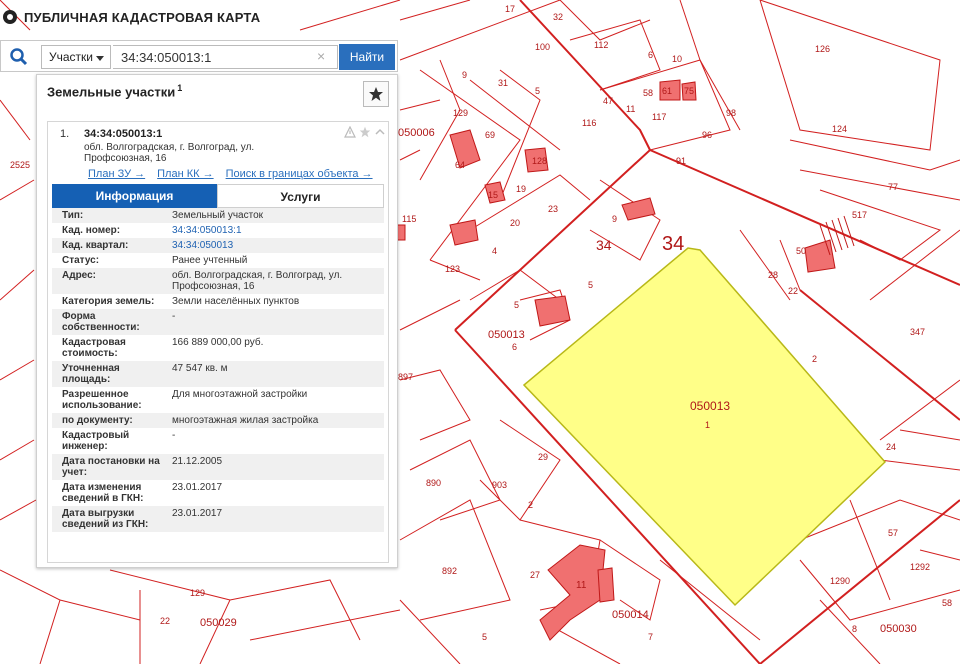  Describe the element at coordinates (494, 251) in the screenshot. I see `svg-text: 4` at that location.